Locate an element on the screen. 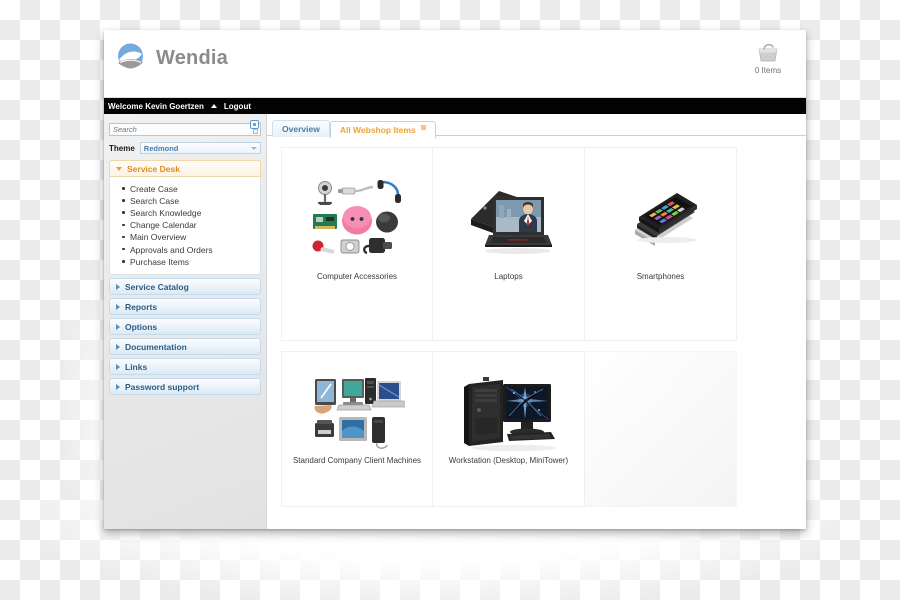  triangle-down-icon is located at coordinates (119, 168).